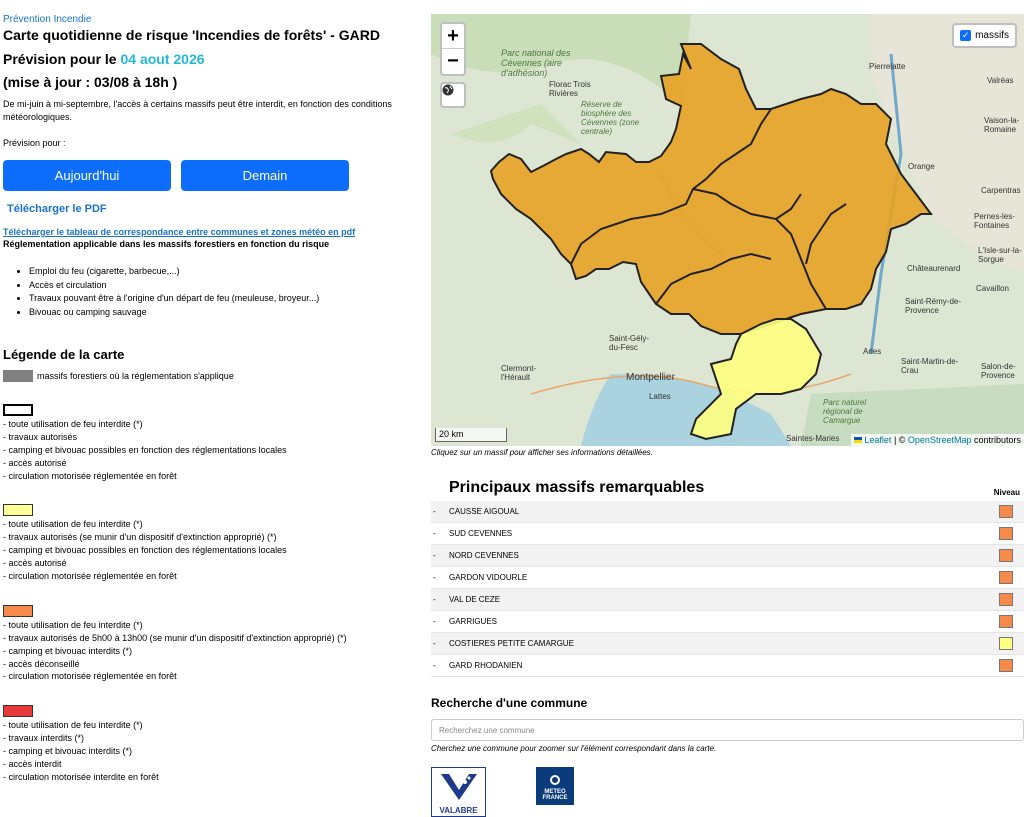  I want to click on search-input, so click(727, 730).